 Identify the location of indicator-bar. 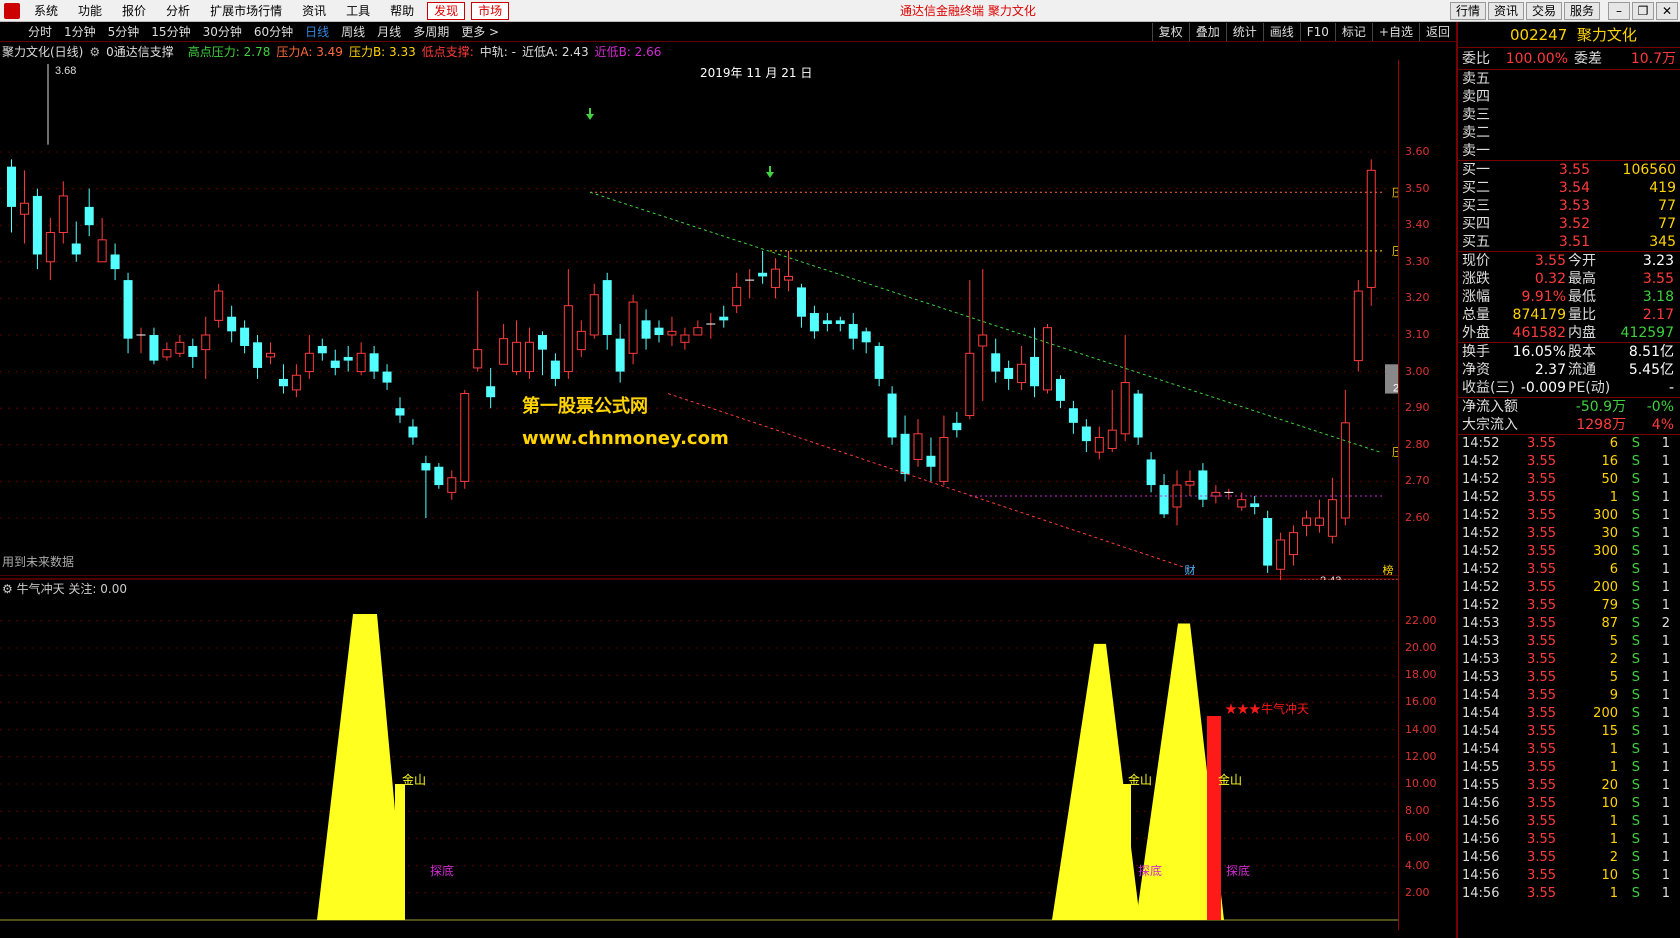
(400, 852).